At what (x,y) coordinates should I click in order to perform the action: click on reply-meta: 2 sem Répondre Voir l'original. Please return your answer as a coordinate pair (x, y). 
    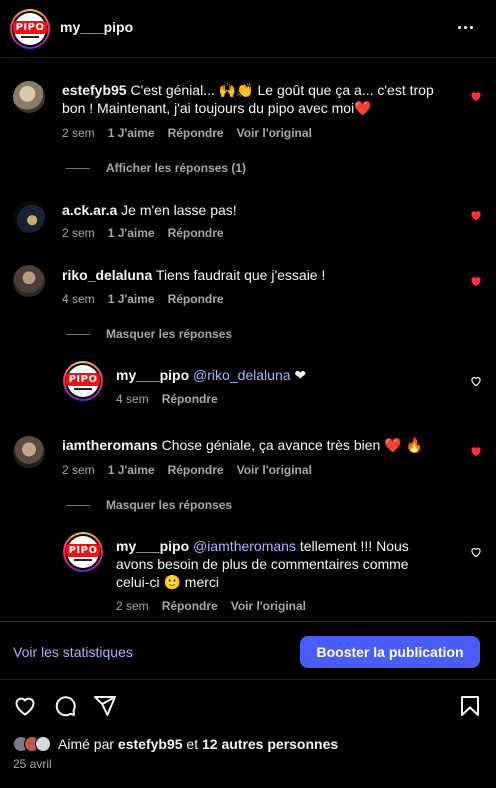
    Looking at the image, I should click on (211, 606).